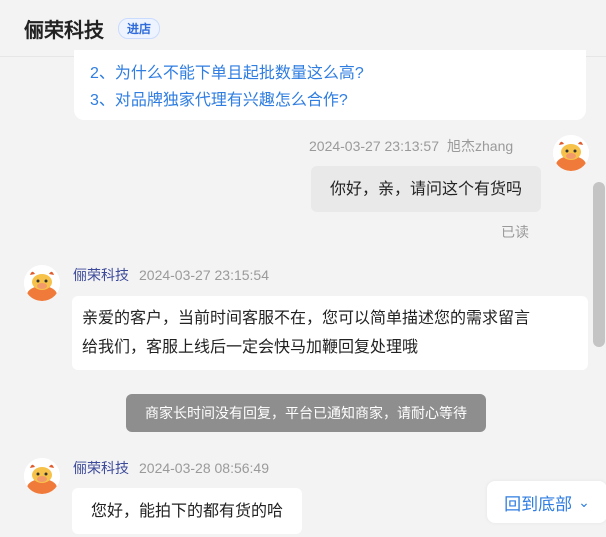 Image resolution: width=606 pixels, height=537 pixels. I want to click on message-time: 2024-03-27 23:13:57, so click(374, 146).